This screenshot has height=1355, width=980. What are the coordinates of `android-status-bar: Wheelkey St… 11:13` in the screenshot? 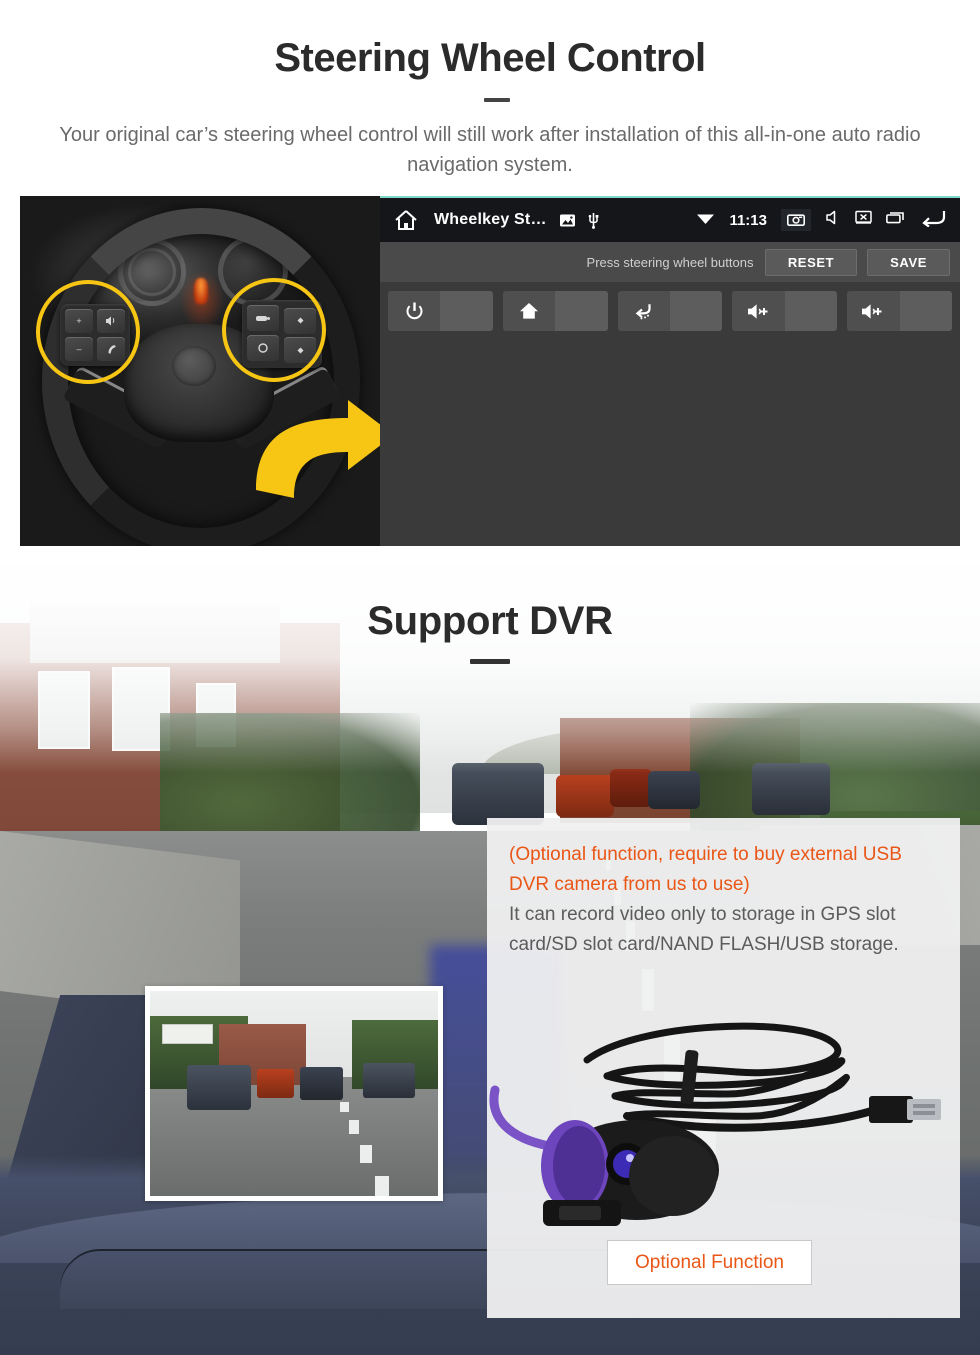 It's located at (670, 220).